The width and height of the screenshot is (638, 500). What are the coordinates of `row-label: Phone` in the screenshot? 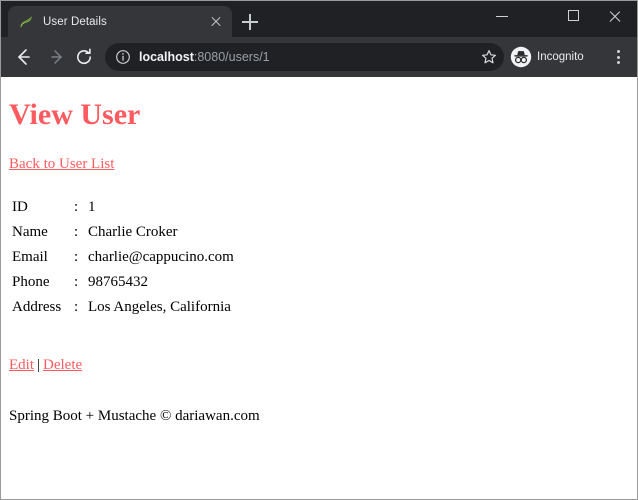 It's located at (31, 282).